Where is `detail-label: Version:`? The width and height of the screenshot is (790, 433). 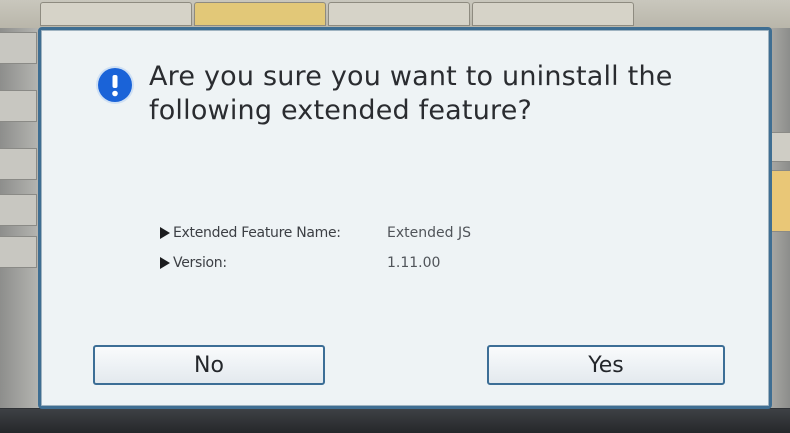 detail-label: Version: is located at coordinates (273, 263).